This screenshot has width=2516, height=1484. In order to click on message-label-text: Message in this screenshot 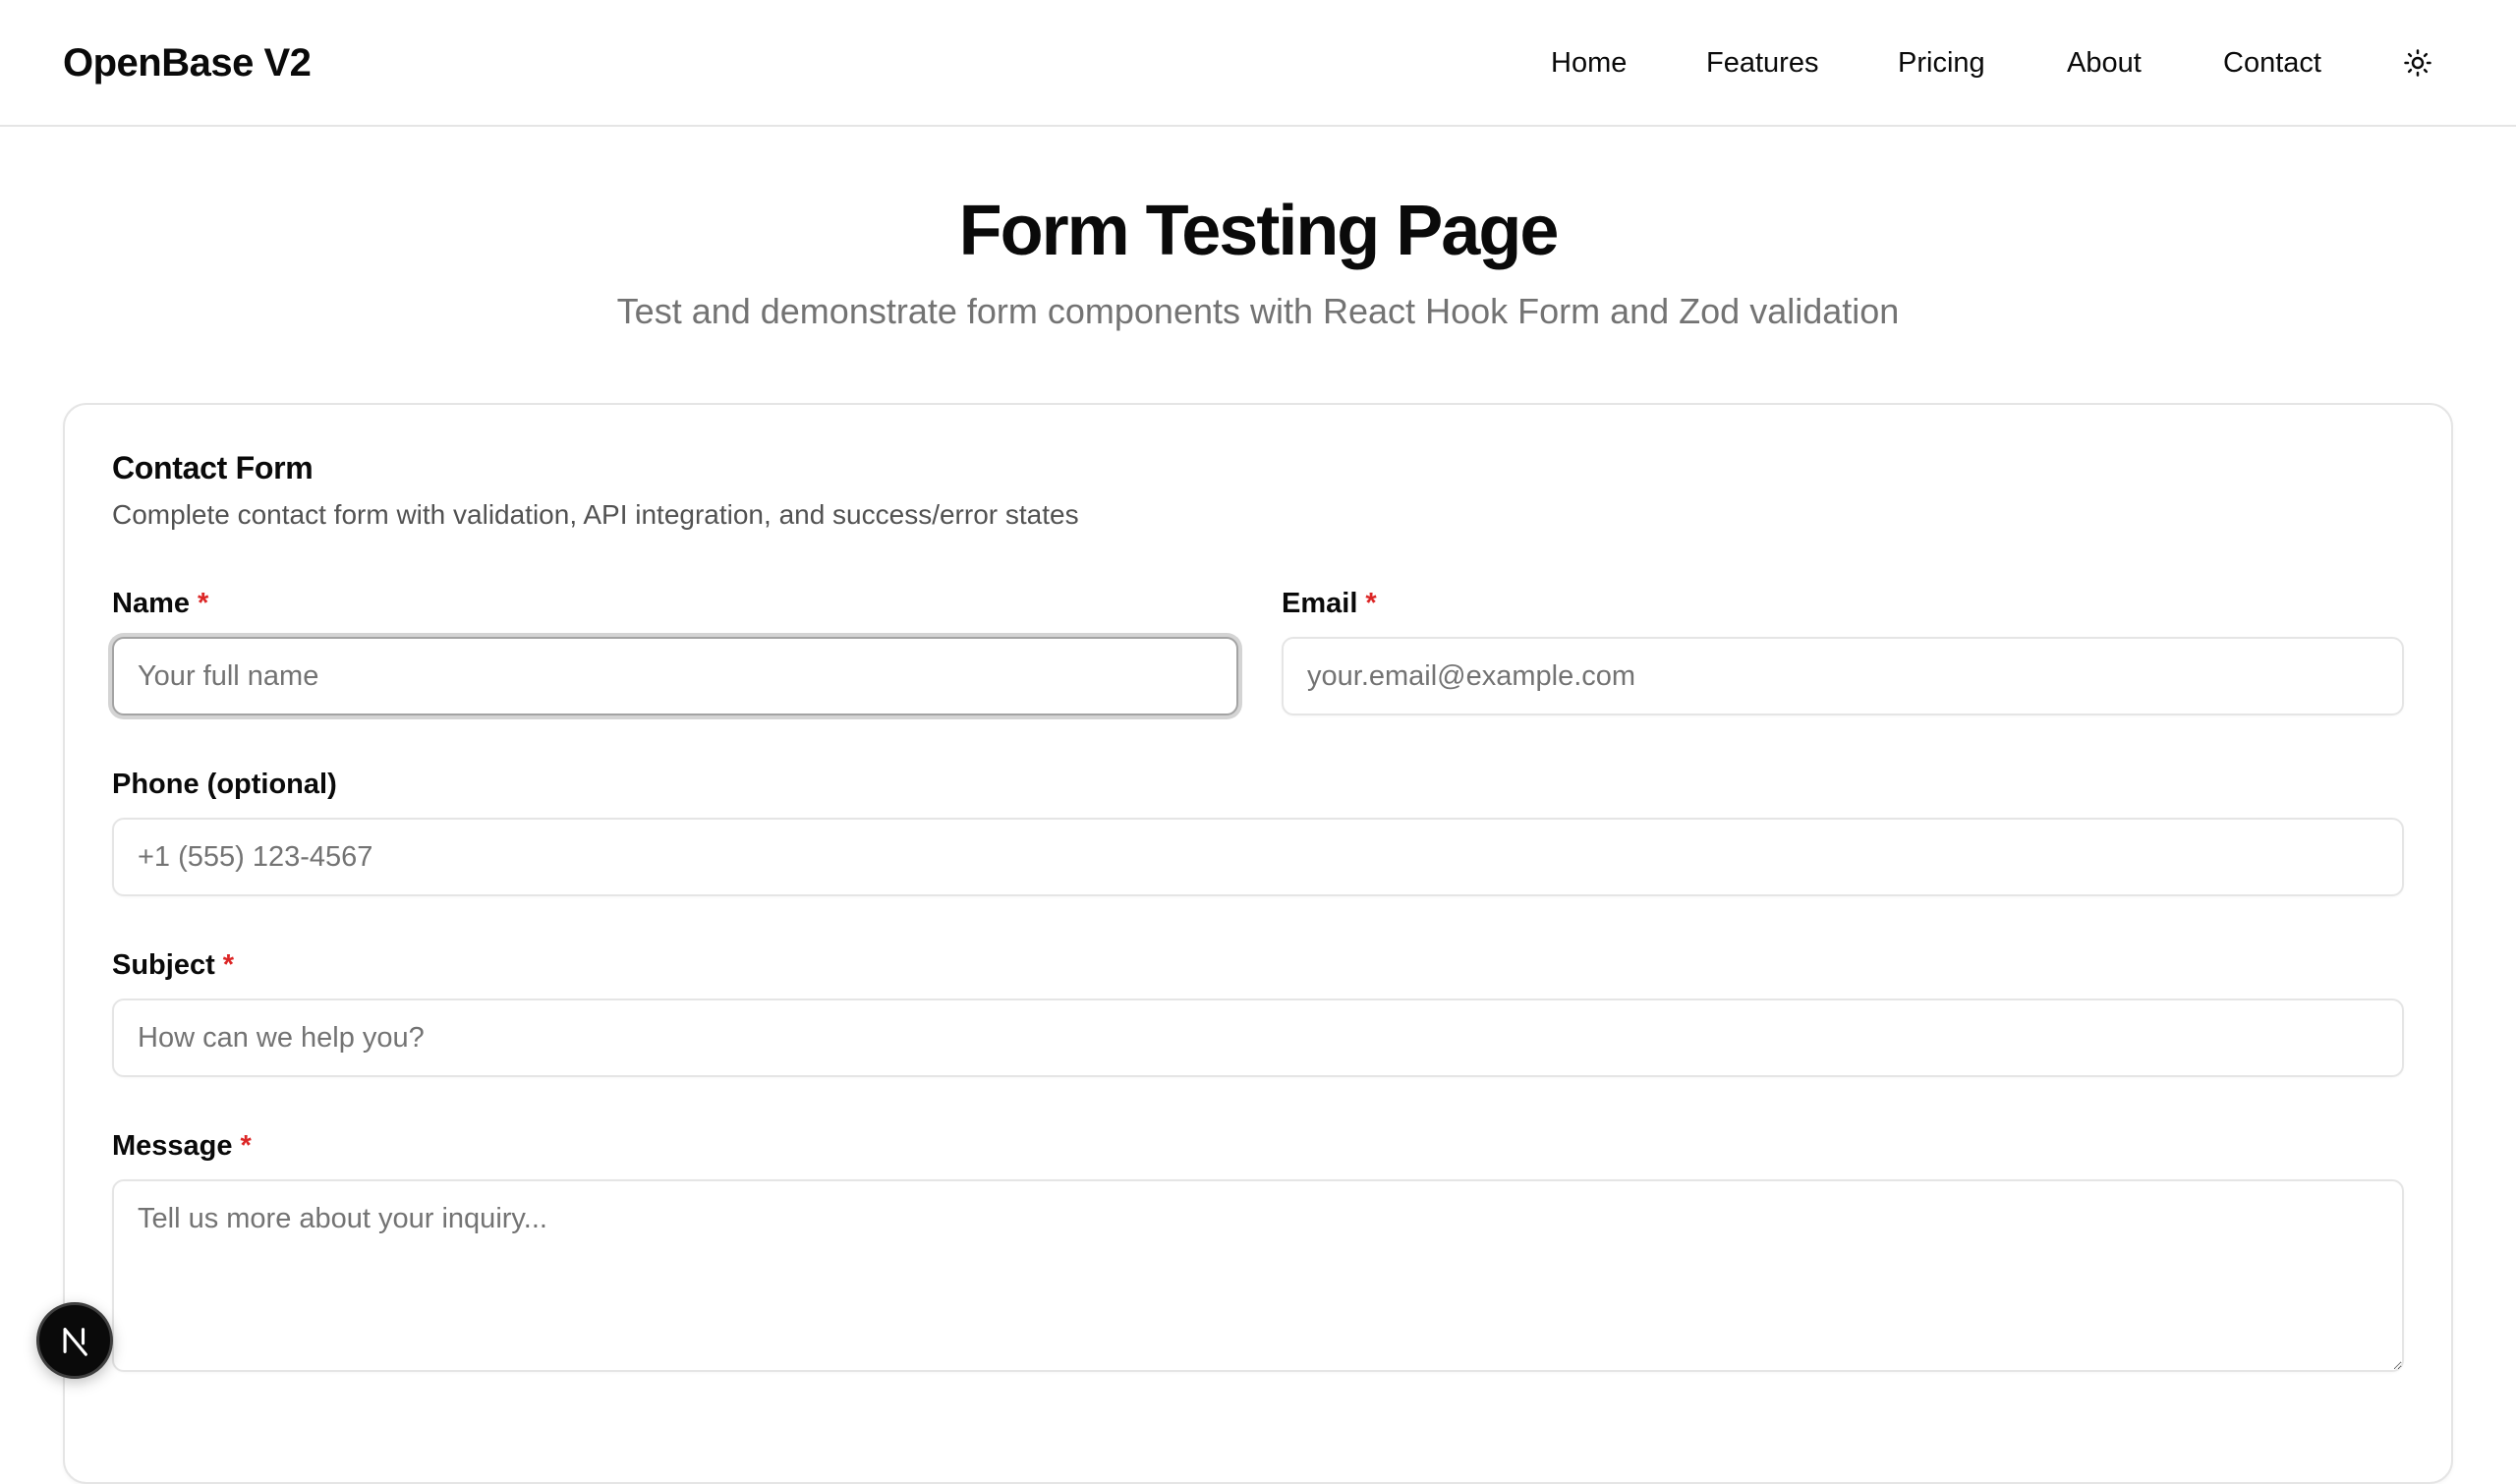, I will do `click(172, 1146)`.